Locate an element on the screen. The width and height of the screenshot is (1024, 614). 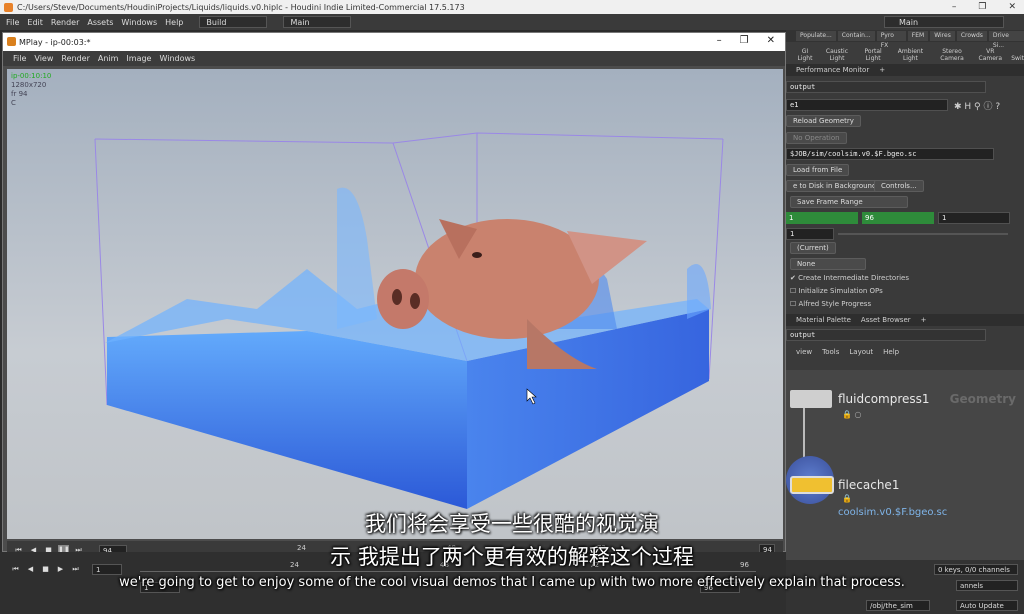
network-path-header: output is located at coordinates (886, 335).